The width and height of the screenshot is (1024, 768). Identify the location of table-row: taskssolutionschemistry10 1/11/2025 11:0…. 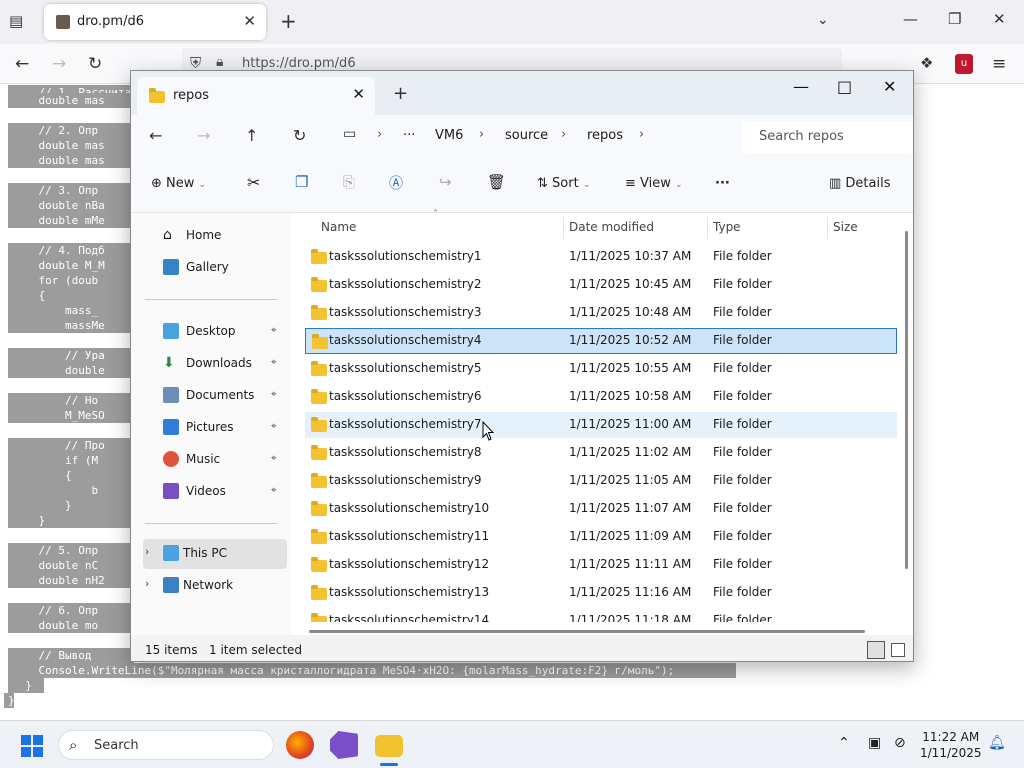
(601, 509).